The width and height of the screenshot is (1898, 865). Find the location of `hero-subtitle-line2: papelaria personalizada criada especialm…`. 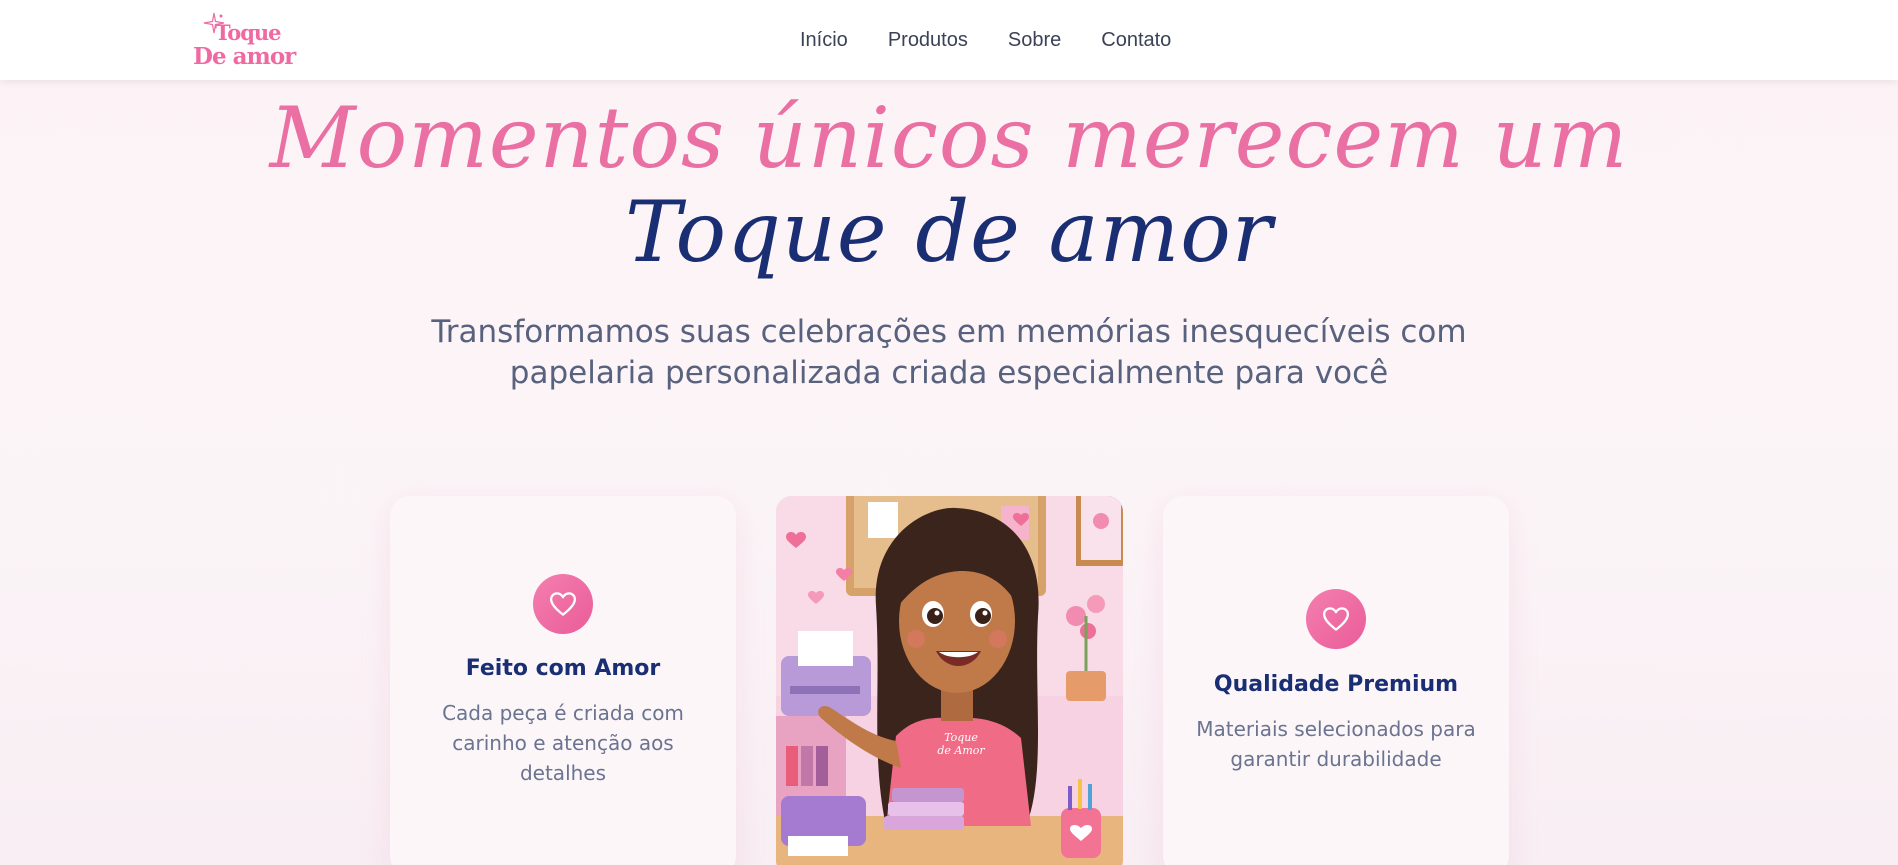

hero-subtitle-line2: papelaria personalizada criada especialm… is located at coordinates (949, 373).